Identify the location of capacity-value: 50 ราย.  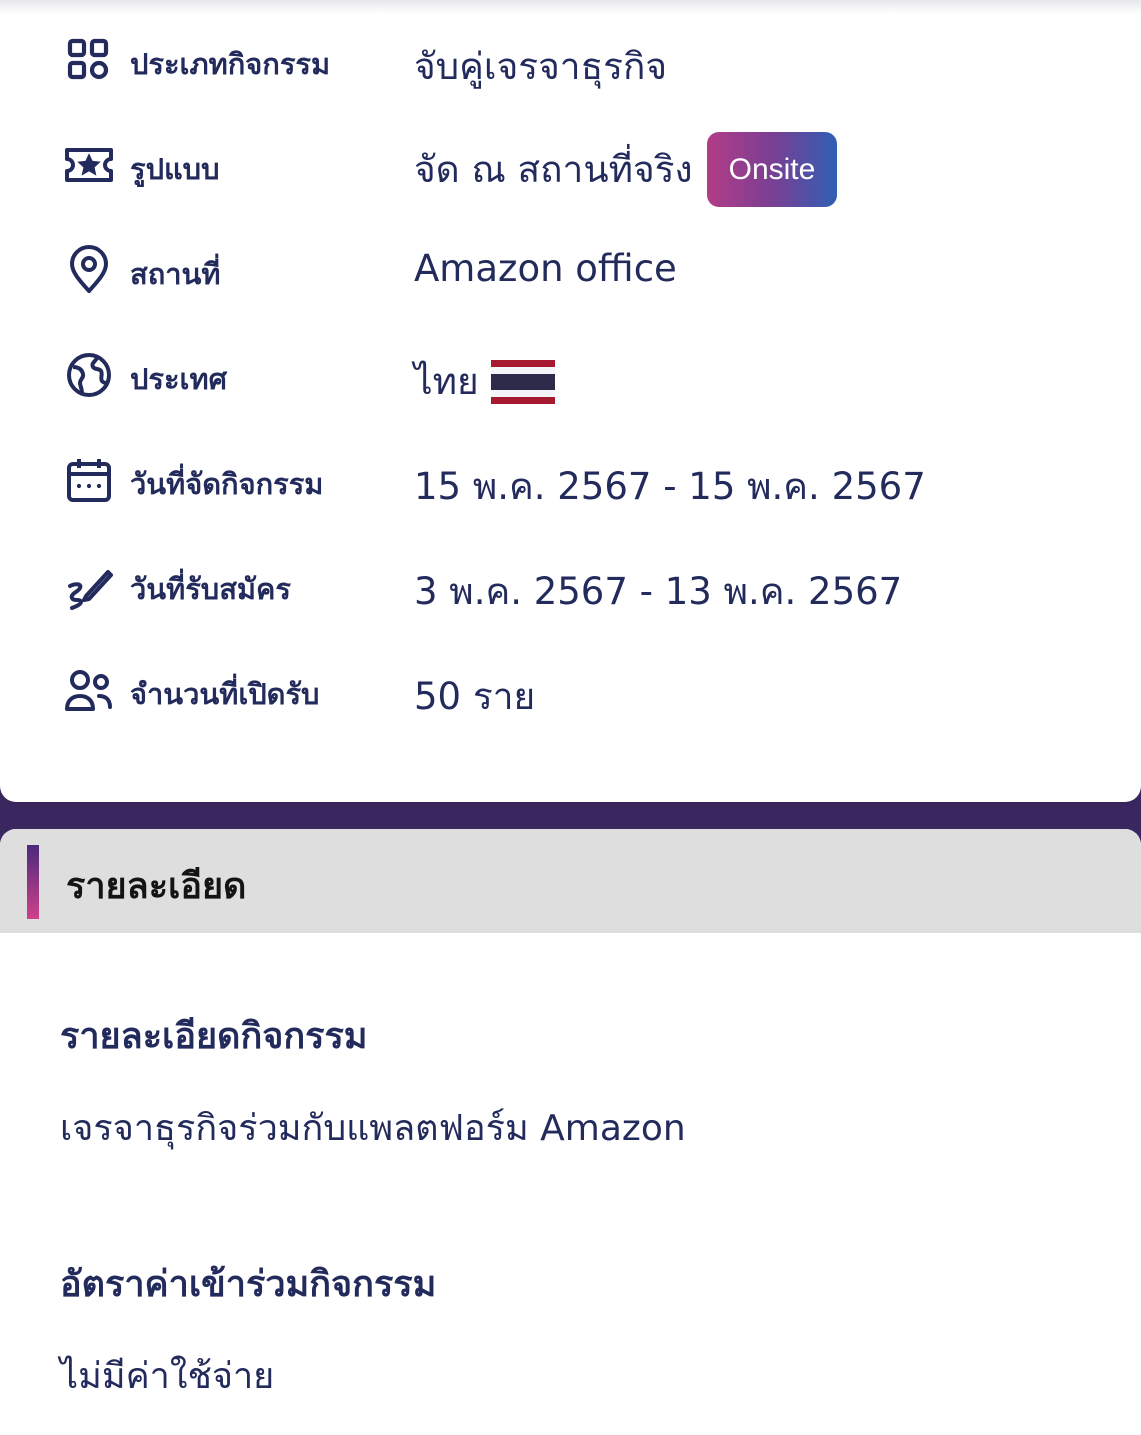
(475, 696).